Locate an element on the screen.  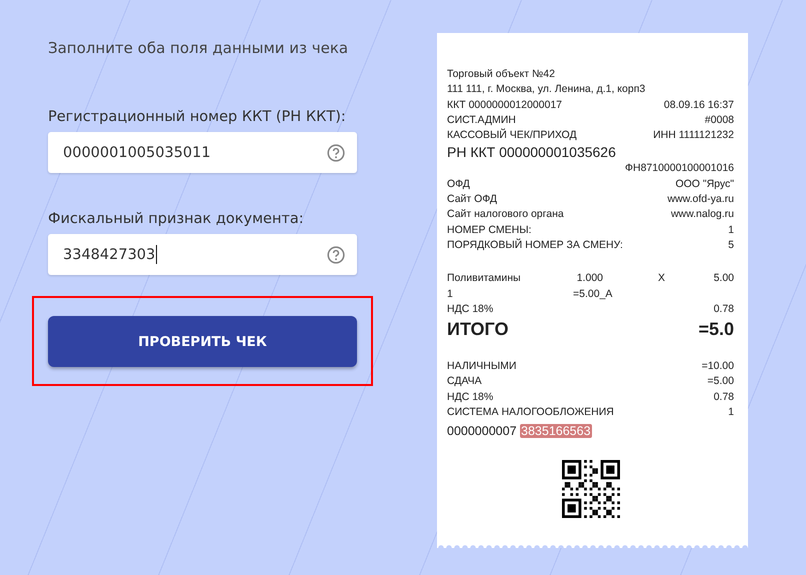
receipt-text: ПОРЯДКОВЫЙ НОМЕР ЗА СМЕНУ: is located at coordinates (535, 245).